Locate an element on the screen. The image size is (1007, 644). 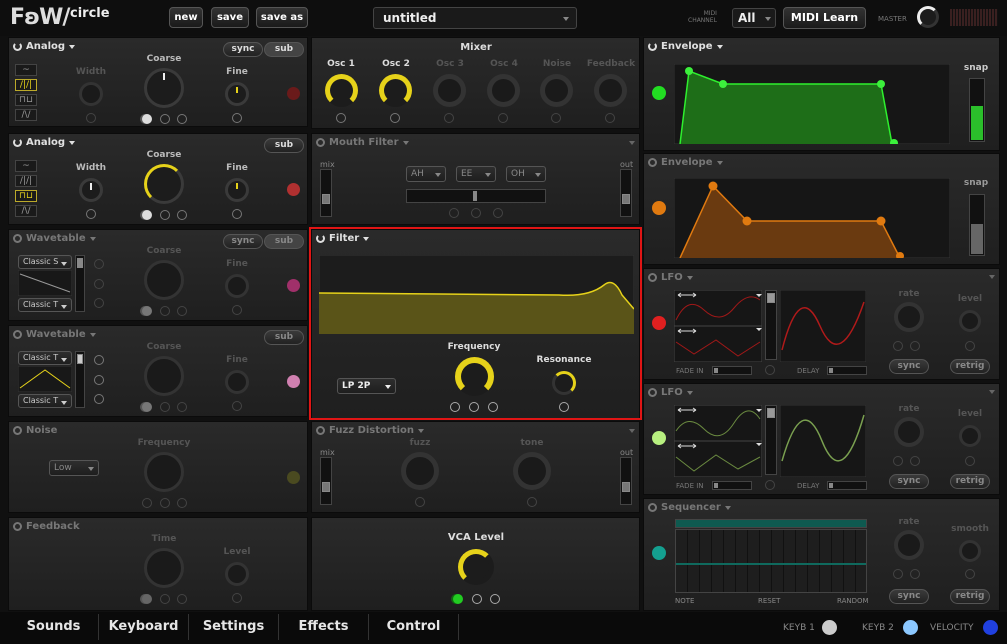
master-volume-knob is located at coordinates (928, 17).